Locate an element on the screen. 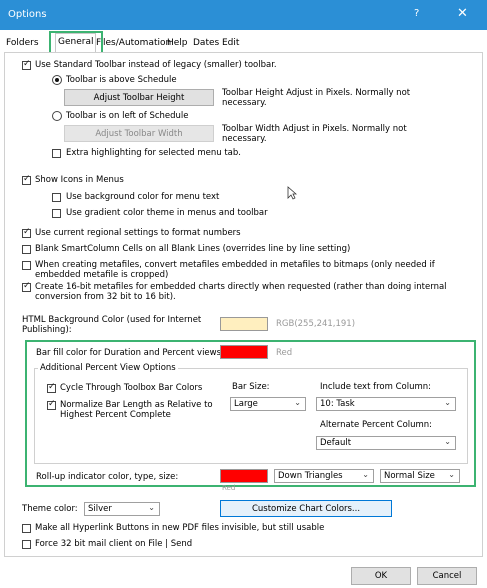 The image size is (487, 588). alt-percent-select: Default ⌄ is located at coordinates (386, 443).